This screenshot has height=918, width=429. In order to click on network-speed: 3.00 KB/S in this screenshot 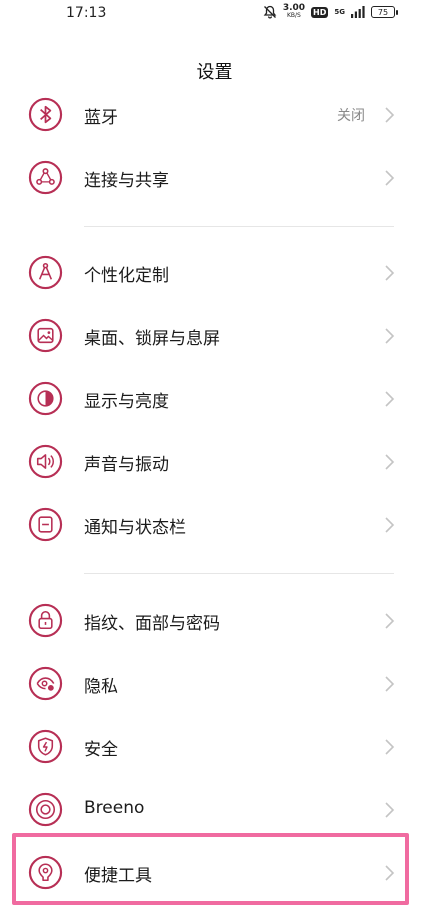, I will do `click(294, 12)`.